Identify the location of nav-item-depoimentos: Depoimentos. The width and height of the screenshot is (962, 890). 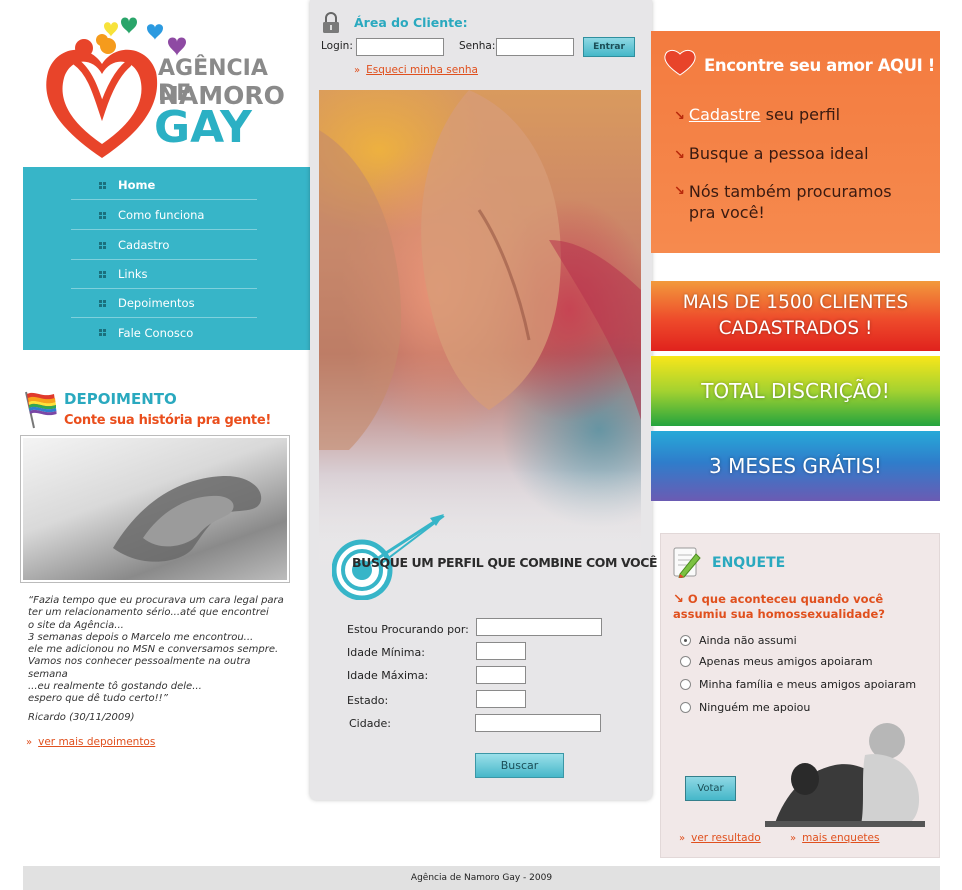
(164, 303).